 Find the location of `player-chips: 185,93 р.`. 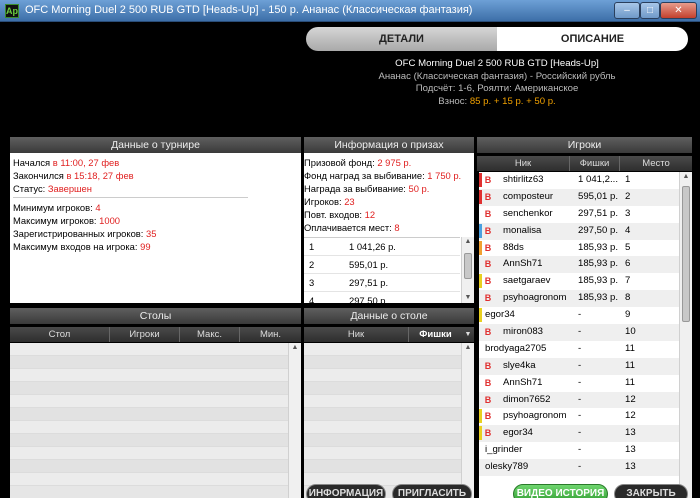

player-chips: 185,93 р. is located at coordinates (598, 264).